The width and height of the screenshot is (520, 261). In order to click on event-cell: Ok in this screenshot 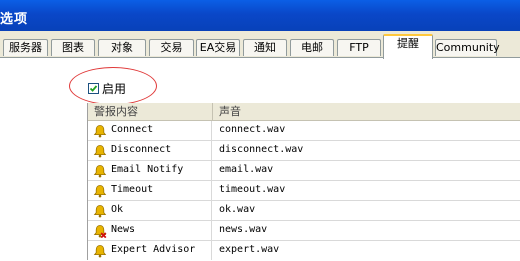, I will do `click(150, 211)`.